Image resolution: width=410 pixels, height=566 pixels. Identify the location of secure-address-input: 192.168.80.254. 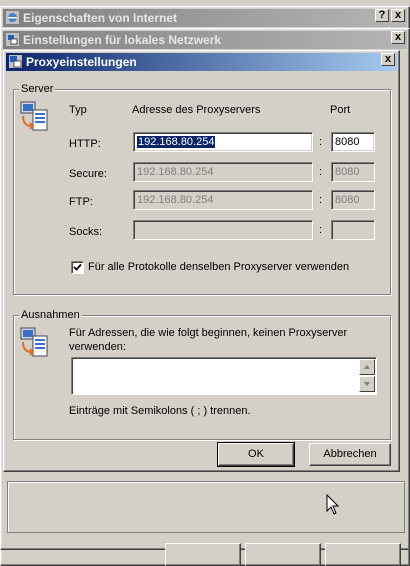
(223, 172).